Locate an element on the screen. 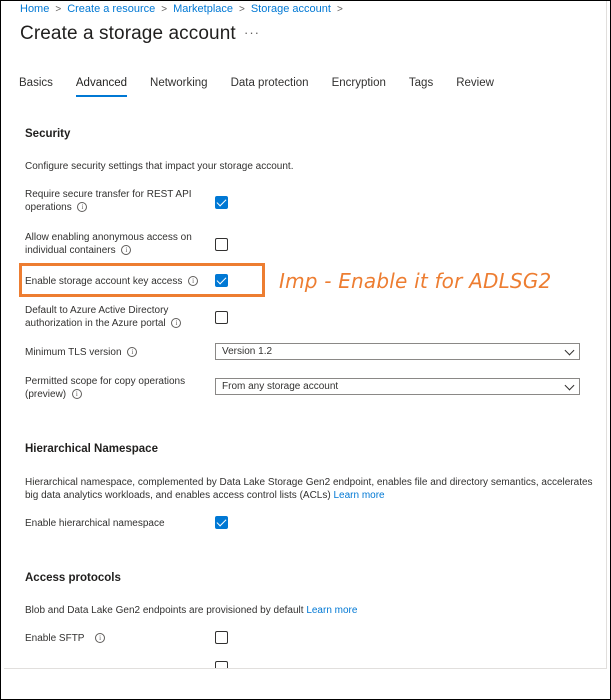 The height and width of the screenshot is (700, 611). tab-data-protection: Data protection is located at coordinates (270, 87).